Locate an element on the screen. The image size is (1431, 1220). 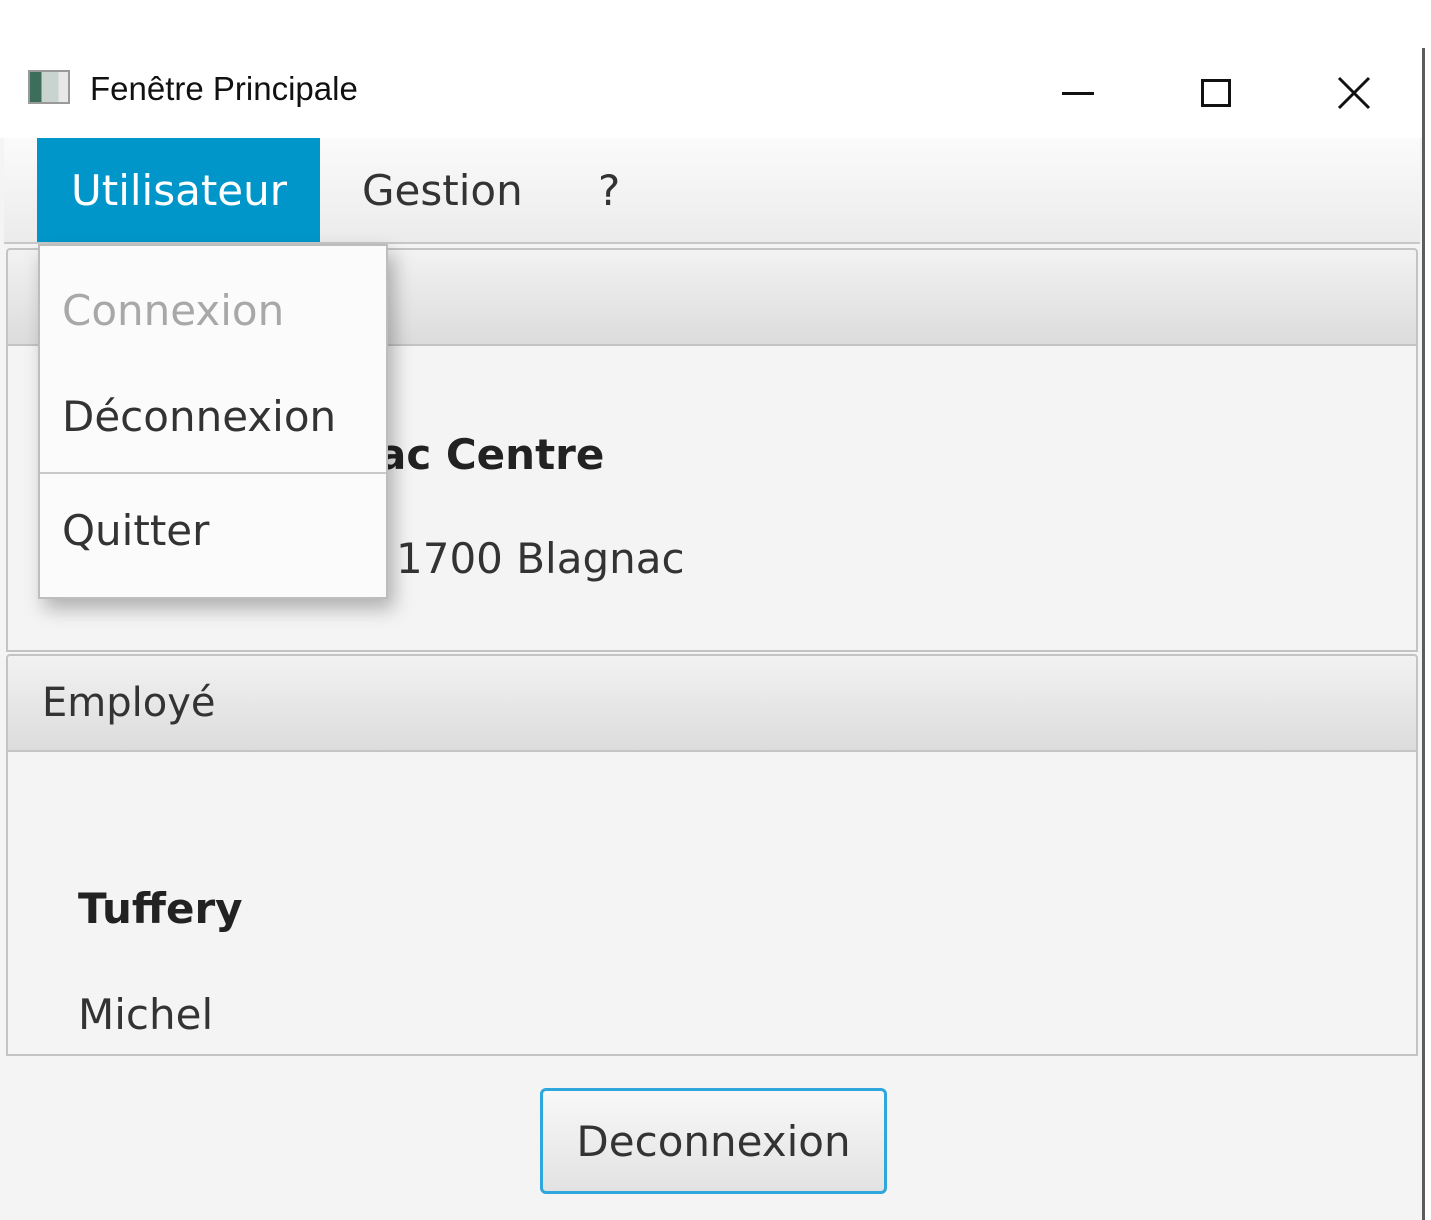
menu-item-quitter: Quitter is located at coordinates (213, 530).